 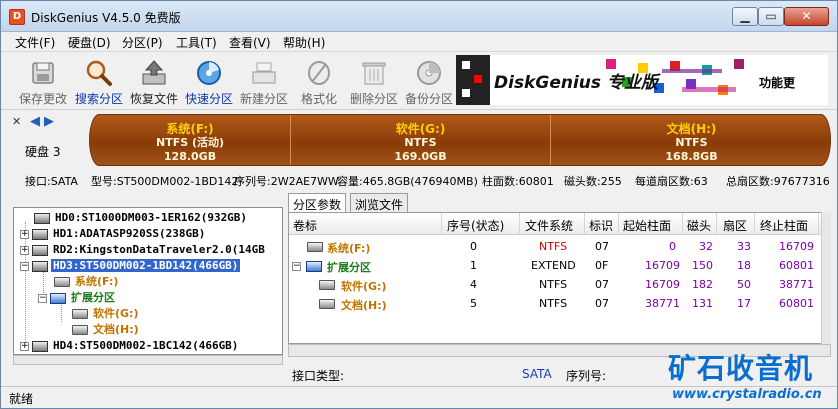 I want to click on col-id: 标识, so click(x=601, y=225).